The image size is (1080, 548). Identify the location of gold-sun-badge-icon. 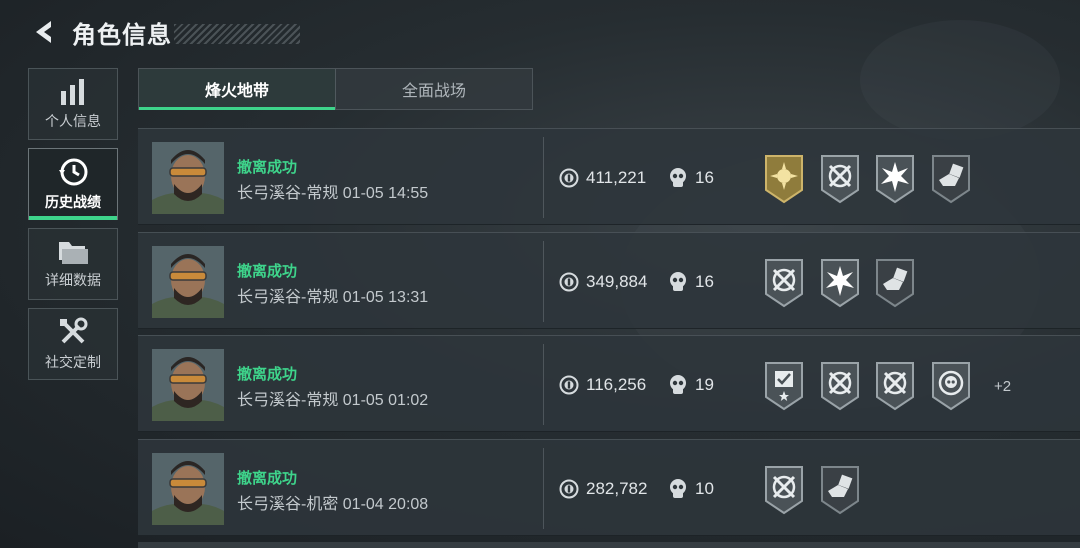
(784, 179).